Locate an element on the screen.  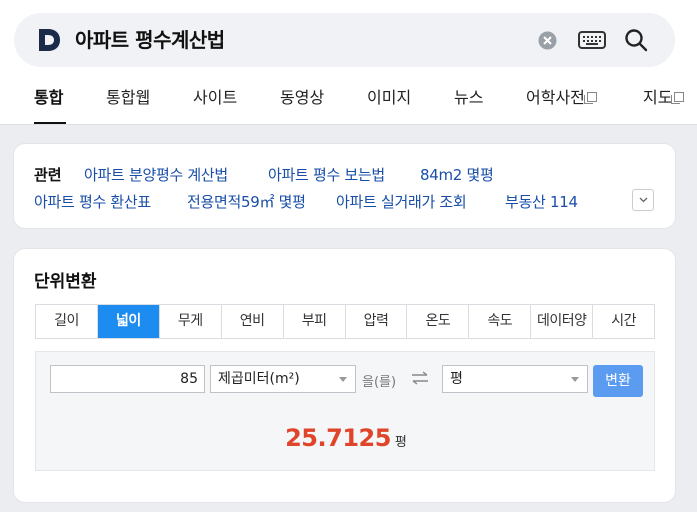
unit-tabs: 길이 넓이 무게 연비 부피 압력 온도 속도 데이터양 시간 is located at coordinates (345, 321).